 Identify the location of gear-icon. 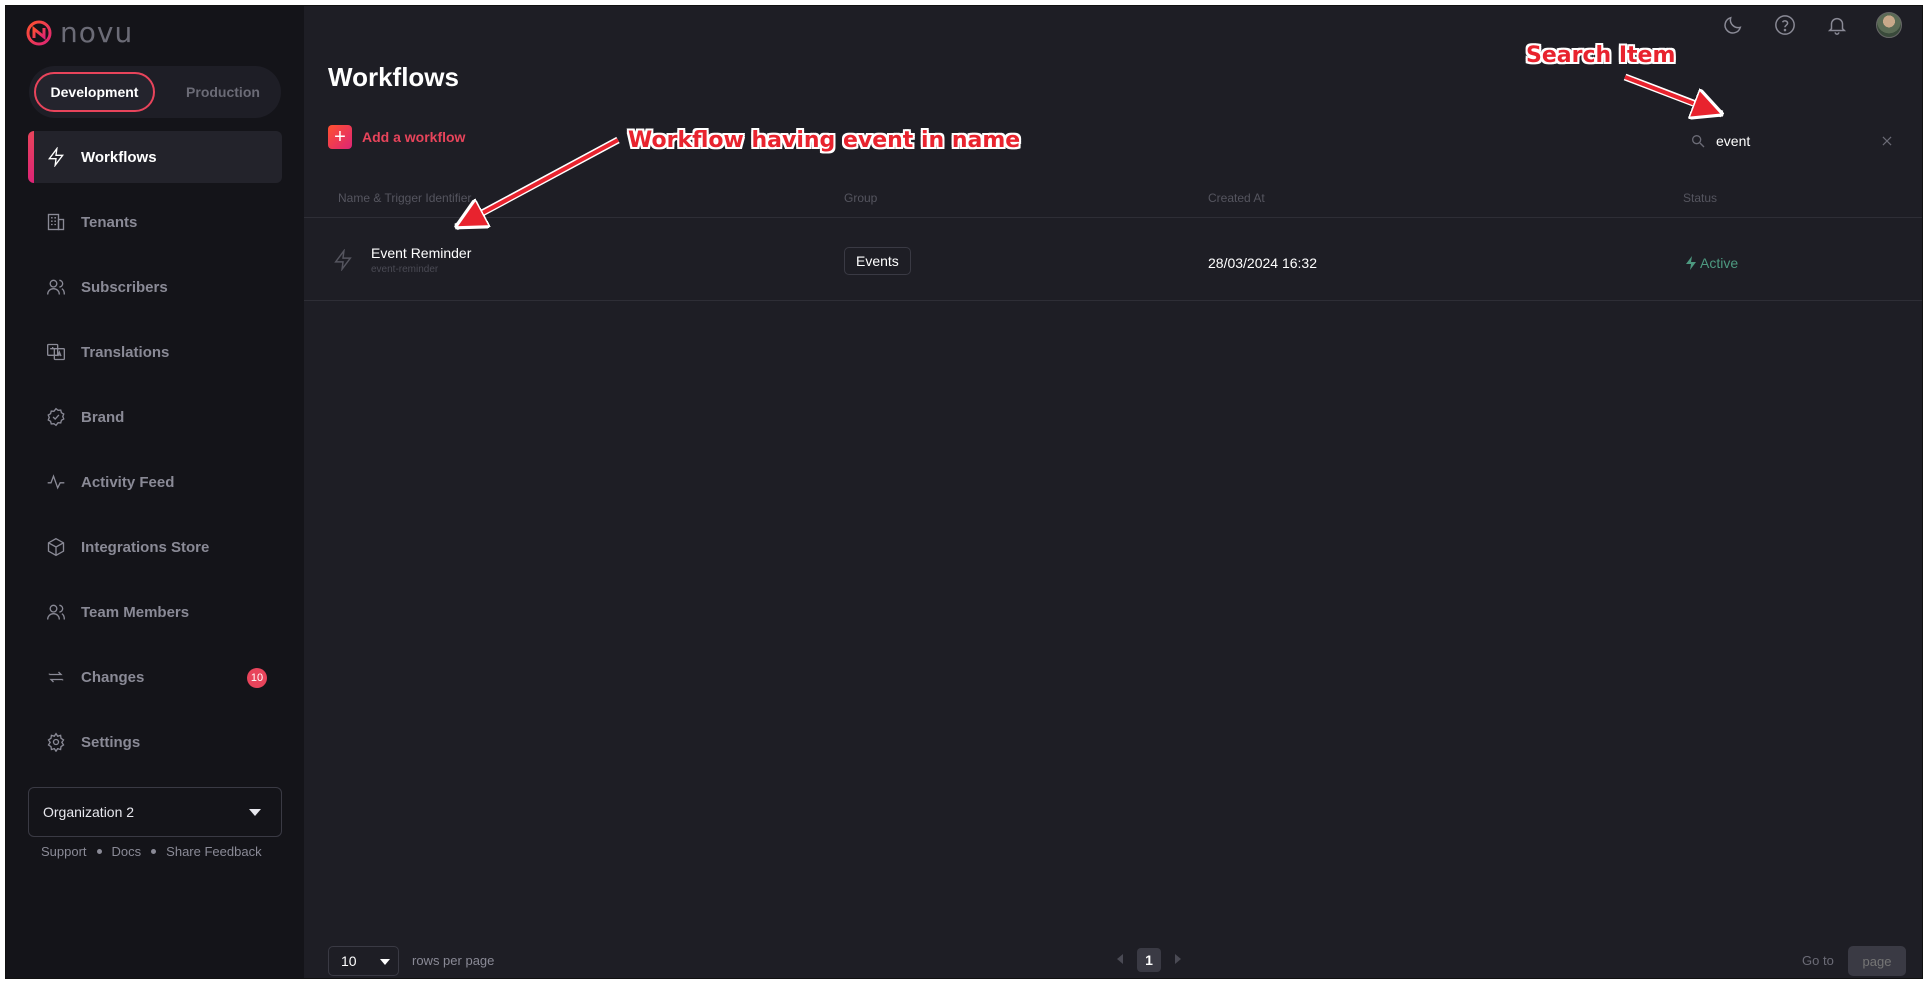
(56, 742).